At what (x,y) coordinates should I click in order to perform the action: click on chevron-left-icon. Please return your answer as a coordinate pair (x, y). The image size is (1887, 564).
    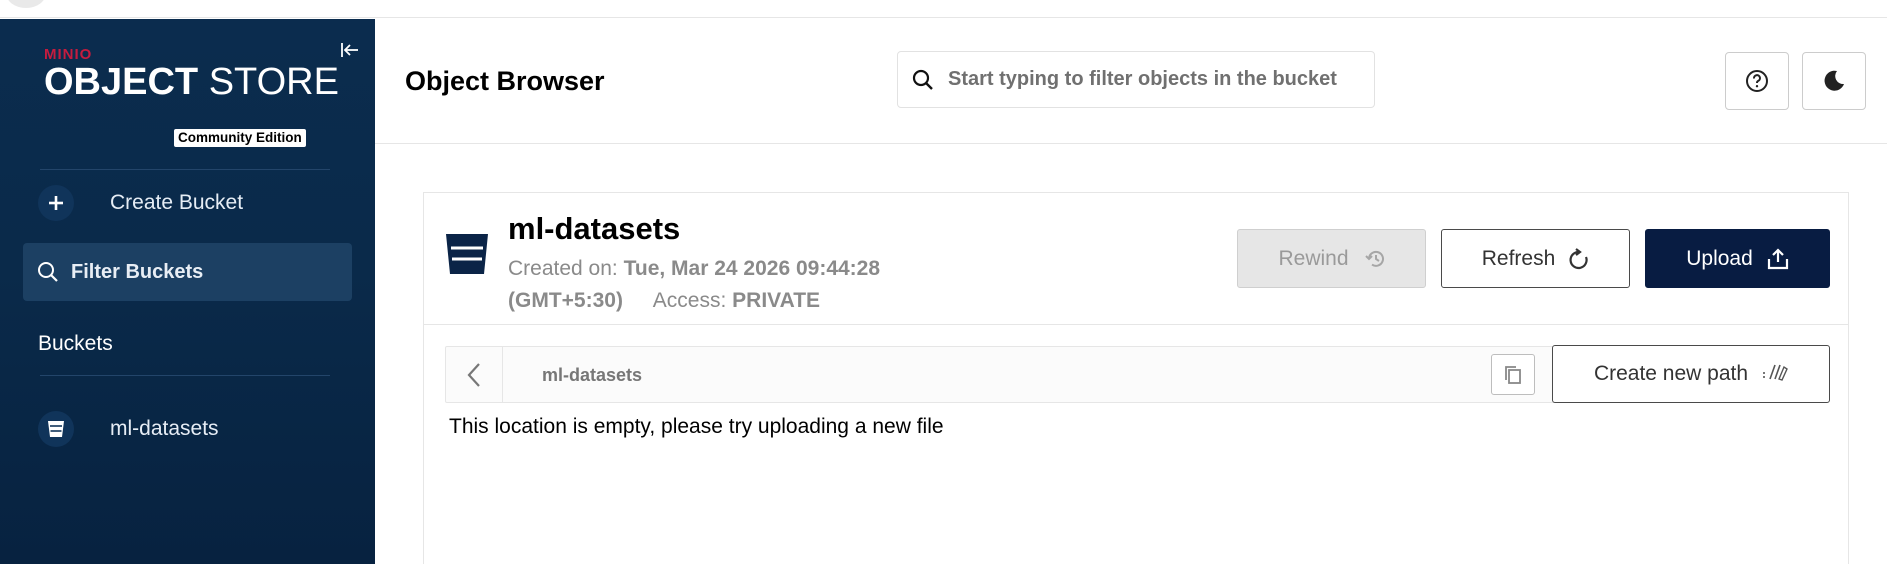
    Looking at the image, I should click on (473, 374).